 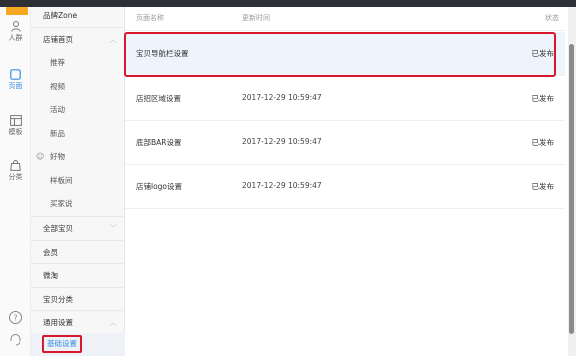 What do you see at coordinates (78, 251) in the screenshot?
I see `menu-item-member: 会员` at bounding box center [78, 251].